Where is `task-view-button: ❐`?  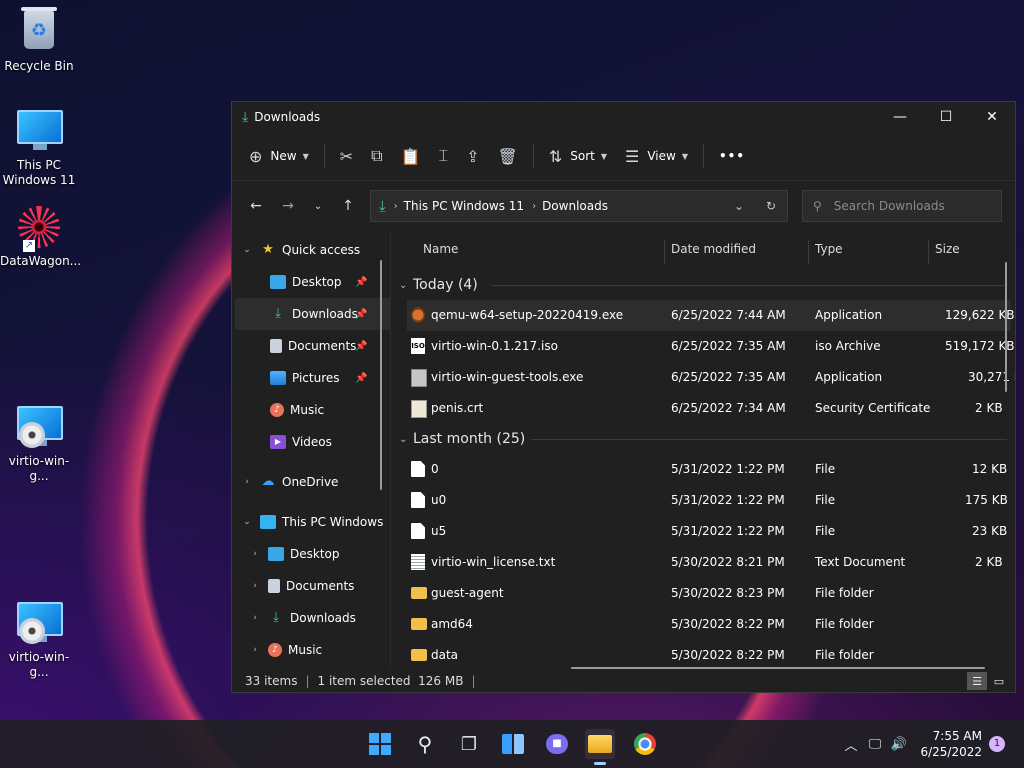 task-view-button: ❐ is located at coordinates (469, 744).